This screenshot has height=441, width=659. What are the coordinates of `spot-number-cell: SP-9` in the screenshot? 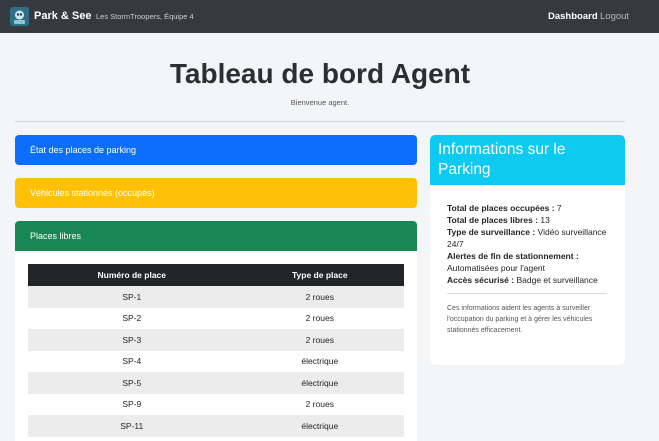 It's located at (132, 404).